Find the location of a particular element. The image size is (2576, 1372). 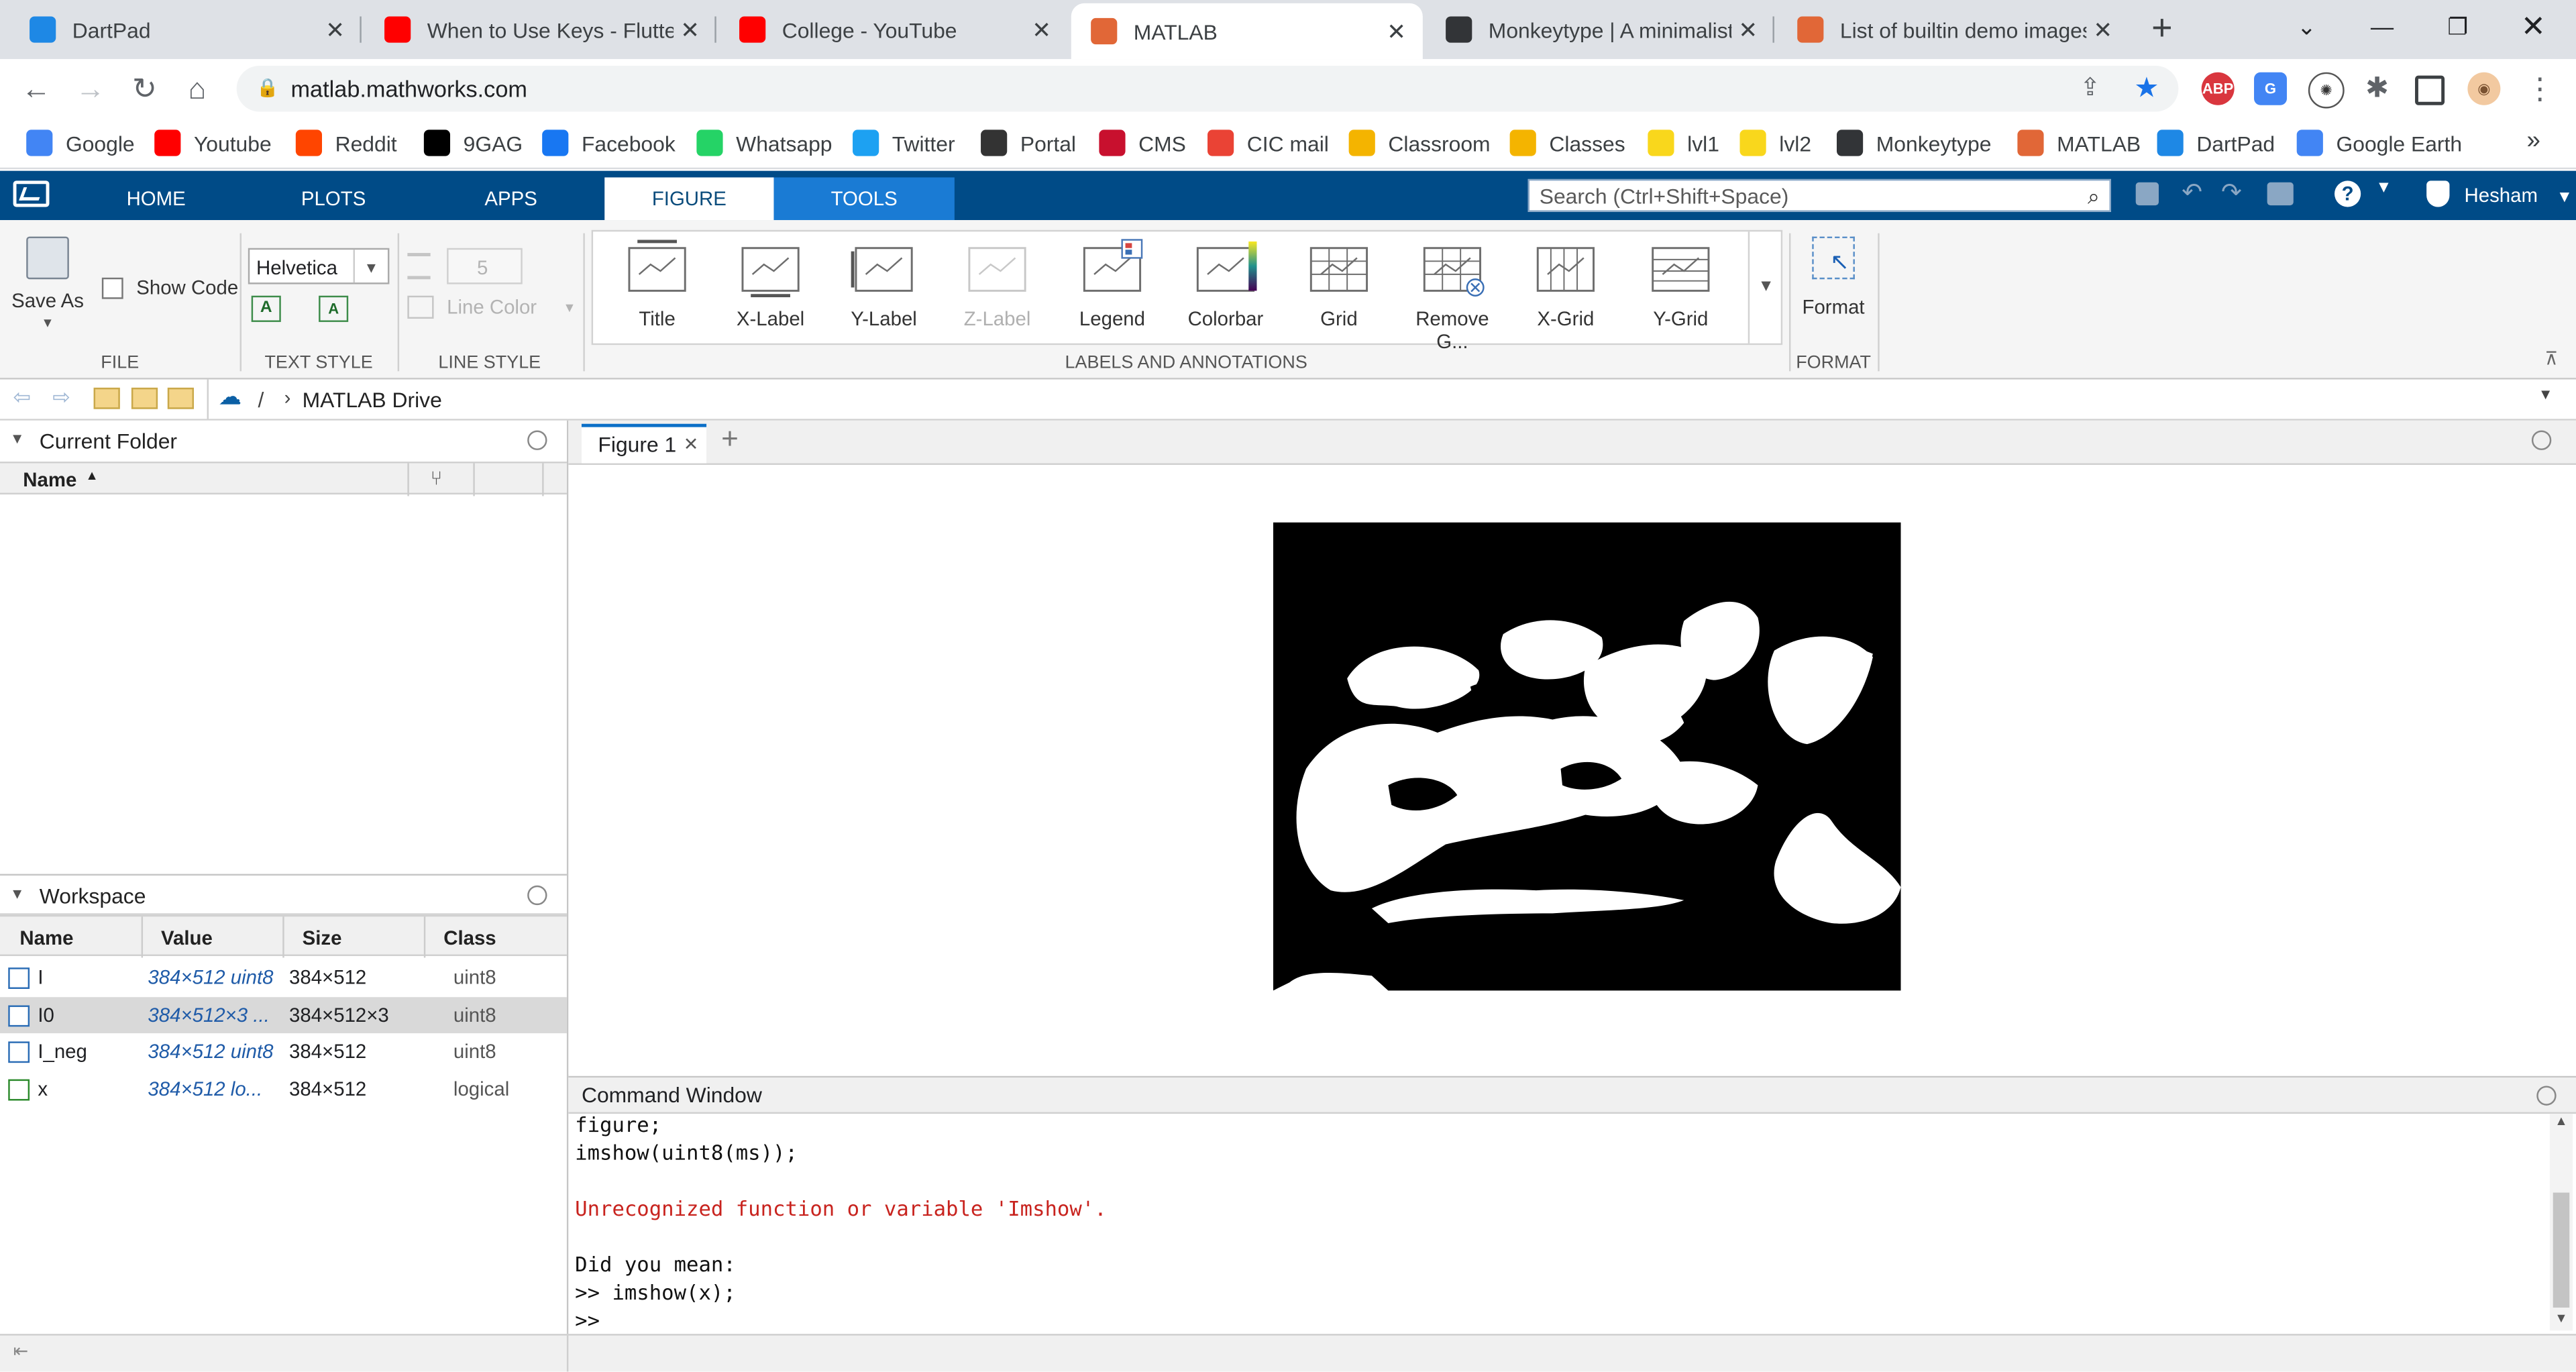

bookmarks-overflow-button: » is located at coordinates (2533, 141).